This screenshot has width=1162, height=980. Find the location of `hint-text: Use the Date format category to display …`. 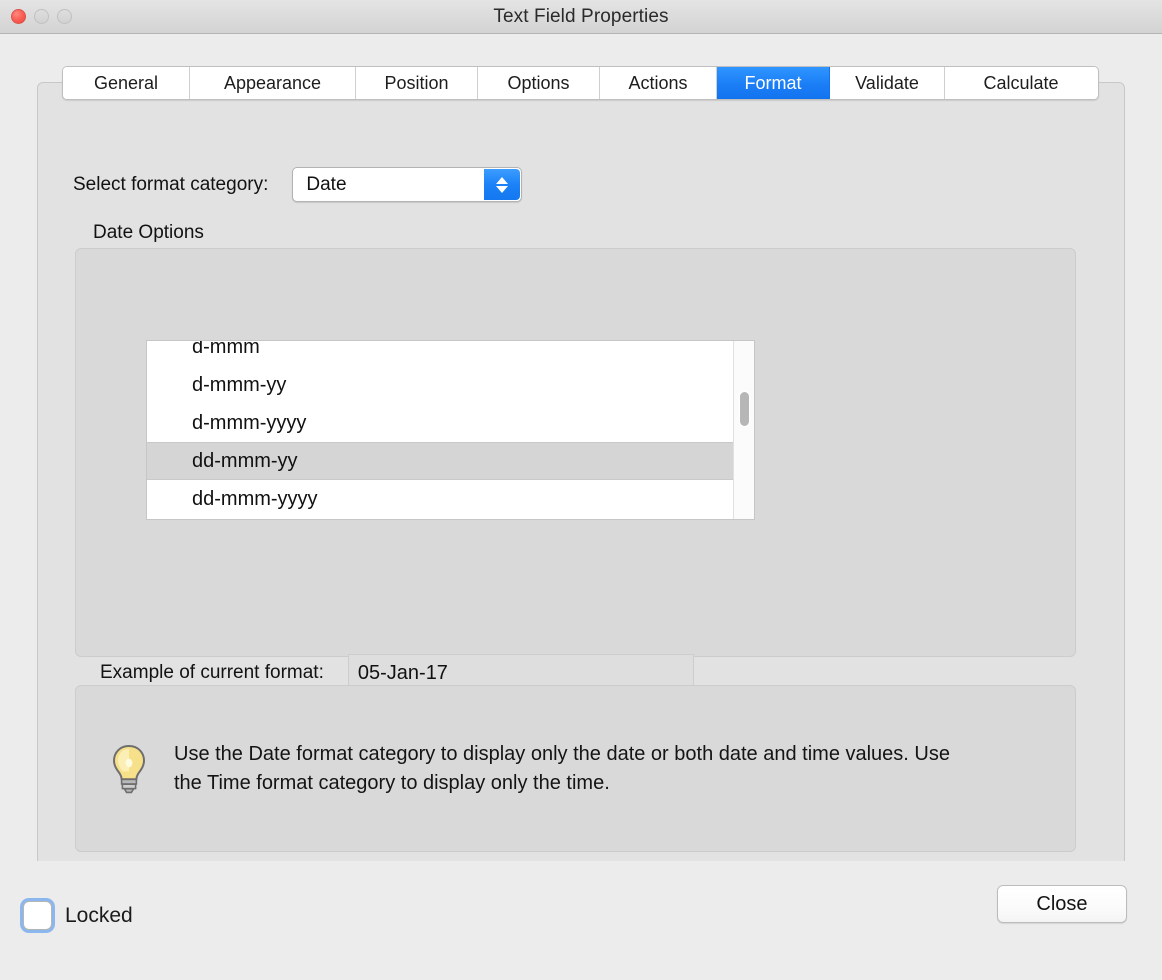

hint-text: Use the Date format category to display … is located at coordinates (562, 768).